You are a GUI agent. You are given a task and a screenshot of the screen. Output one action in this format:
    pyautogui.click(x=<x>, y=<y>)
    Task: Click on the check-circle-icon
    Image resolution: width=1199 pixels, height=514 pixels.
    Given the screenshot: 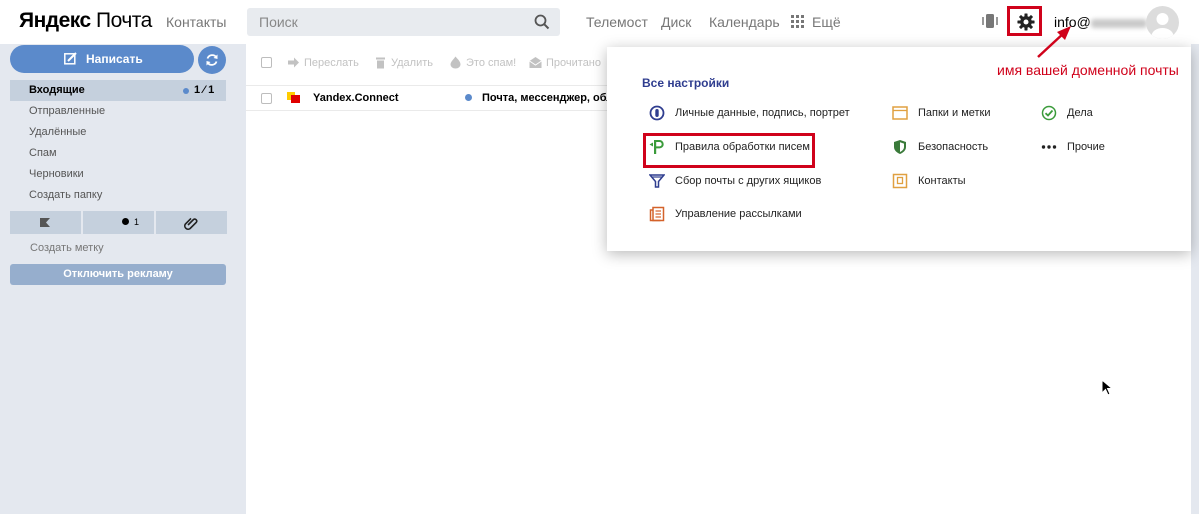 What is the action you would take?
    pyautogui.click(x=1049, y=113)
    